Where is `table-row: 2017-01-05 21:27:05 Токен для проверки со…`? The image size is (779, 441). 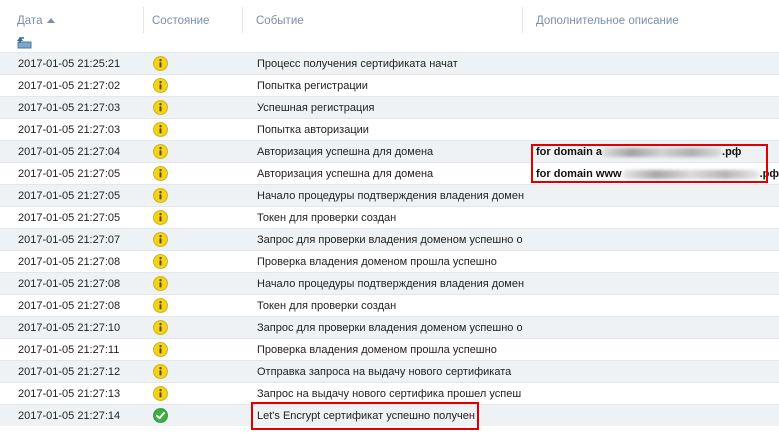
table-row: 2017-01-05 21:27:05 Токен для проверки со… is located at coordinates (389, 217).